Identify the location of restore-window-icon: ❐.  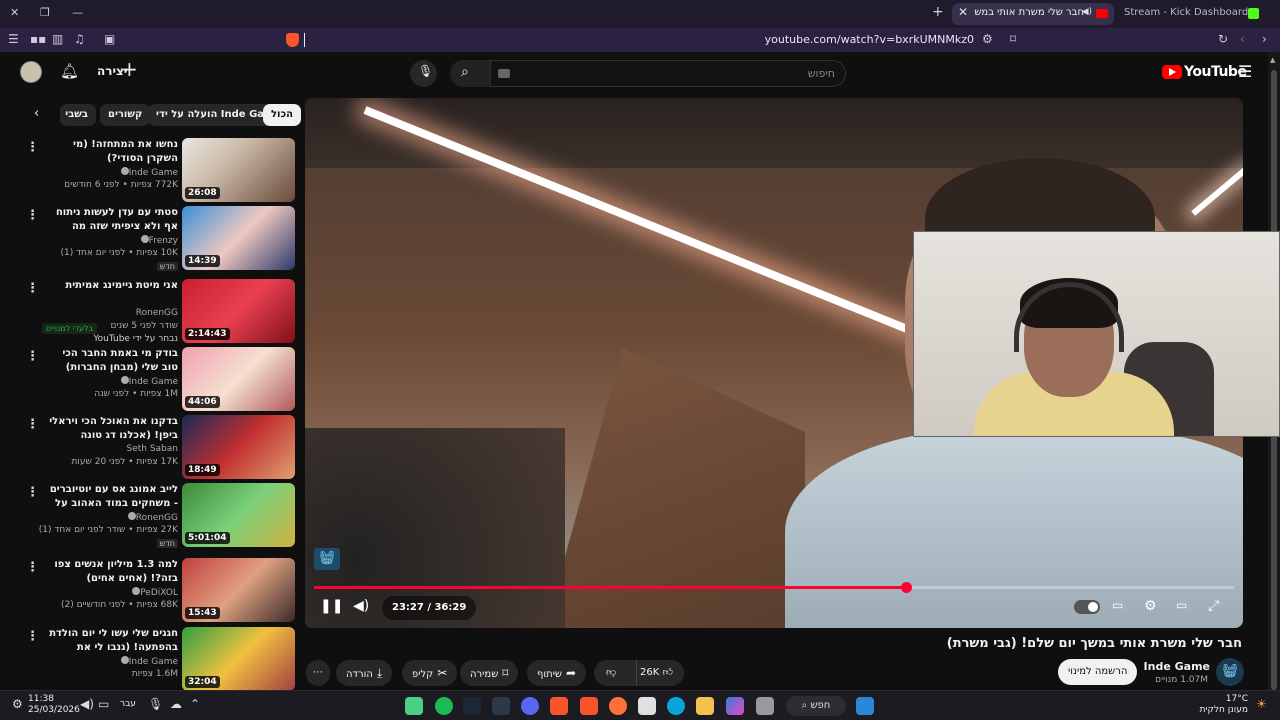
(45, 12).